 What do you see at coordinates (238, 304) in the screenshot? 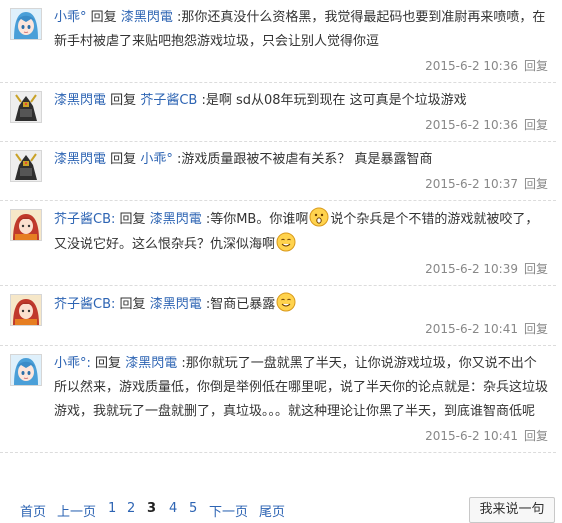
I see `comment-content: :智商已暴露` at bounding box center [238, 304].